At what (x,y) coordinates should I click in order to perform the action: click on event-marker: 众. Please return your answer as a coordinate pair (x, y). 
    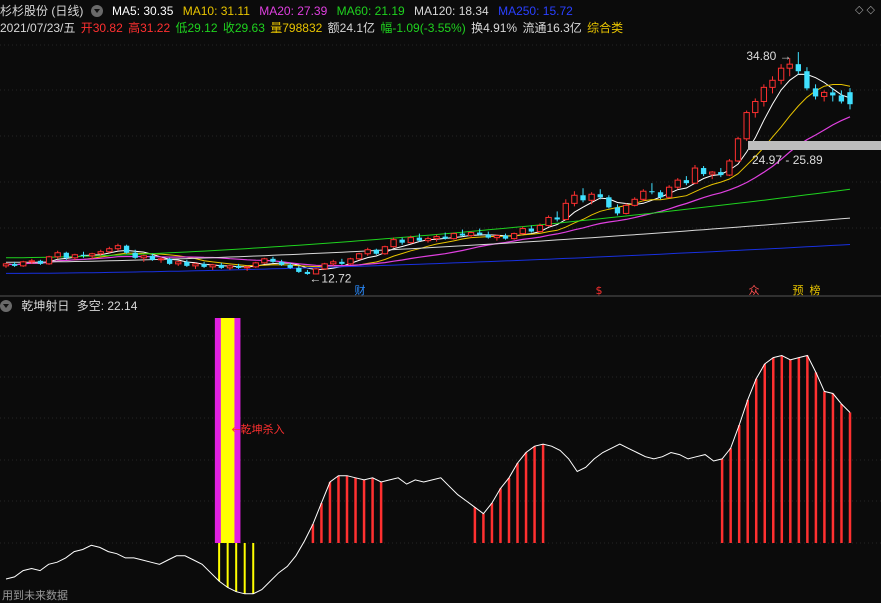
    Looking at the image, I should click on (754, 290).